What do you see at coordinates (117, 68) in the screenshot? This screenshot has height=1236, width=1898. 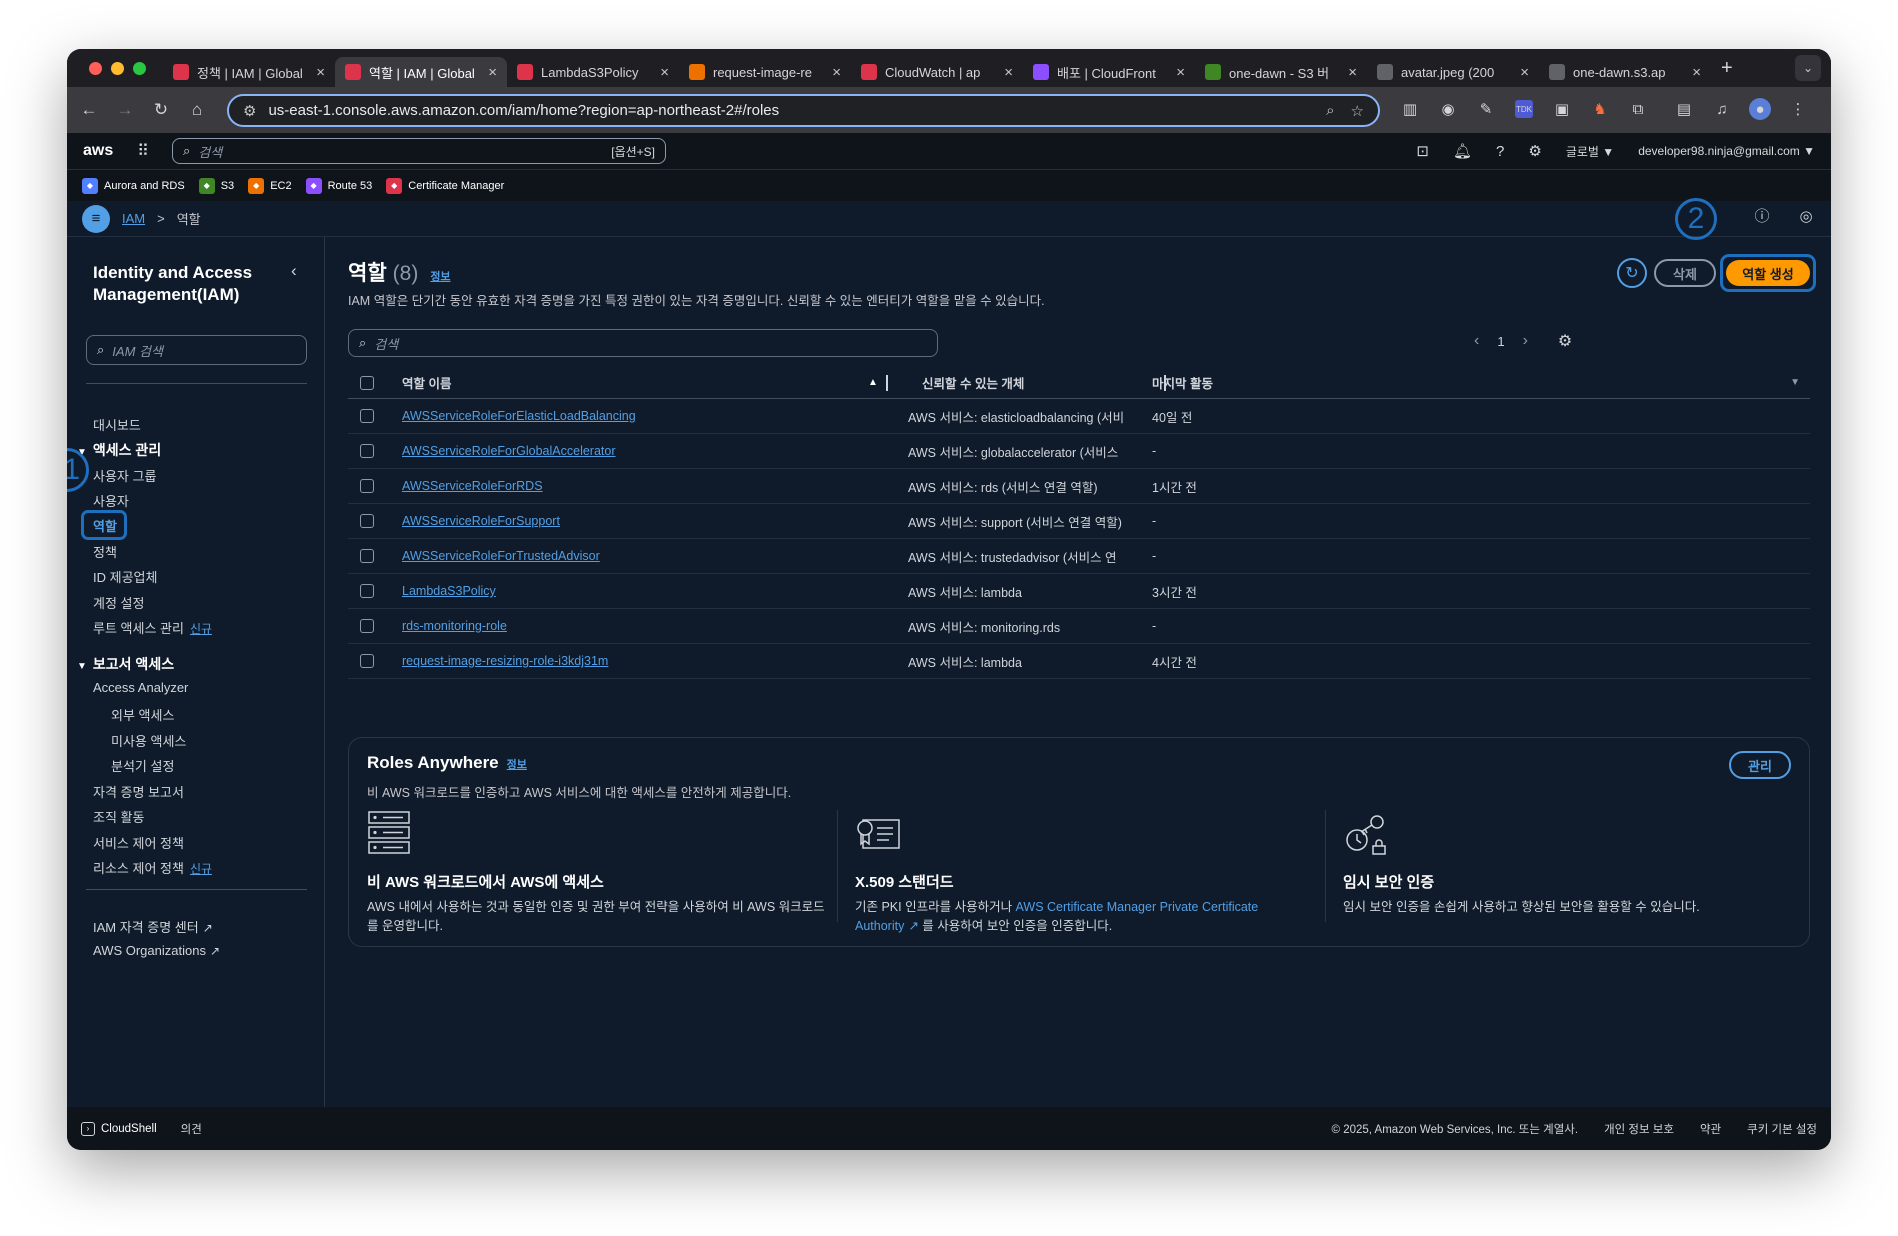 I see `minimize-window-button` at bounding box center [117, 68].